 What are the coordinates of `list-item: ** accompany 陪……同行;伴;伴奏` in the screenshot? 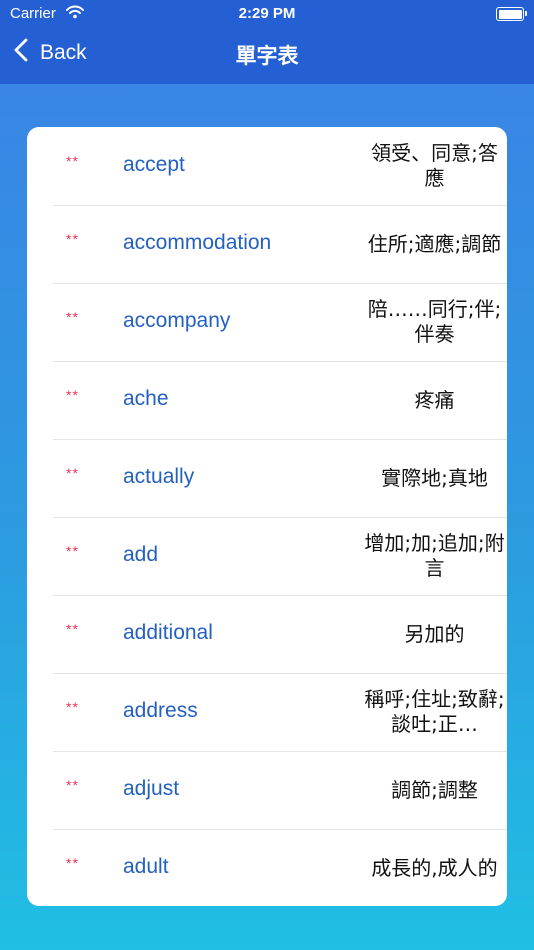 It's located at (267, 322).